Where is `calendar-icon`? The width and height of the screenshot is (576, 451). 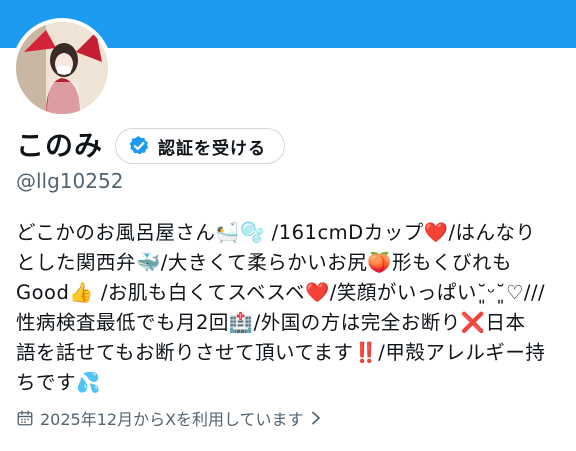 calendar-icon is located at coordinates (25, 418).